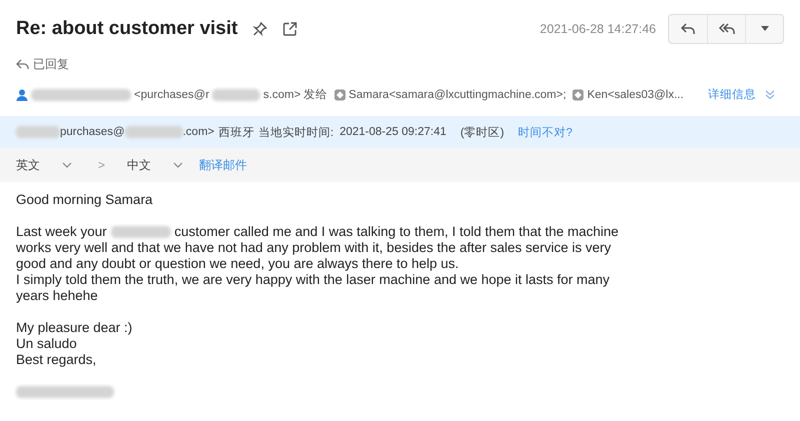 This screenshot has height=421, width=800. I want to click on replied-status: 已回复, so click(51, 64).